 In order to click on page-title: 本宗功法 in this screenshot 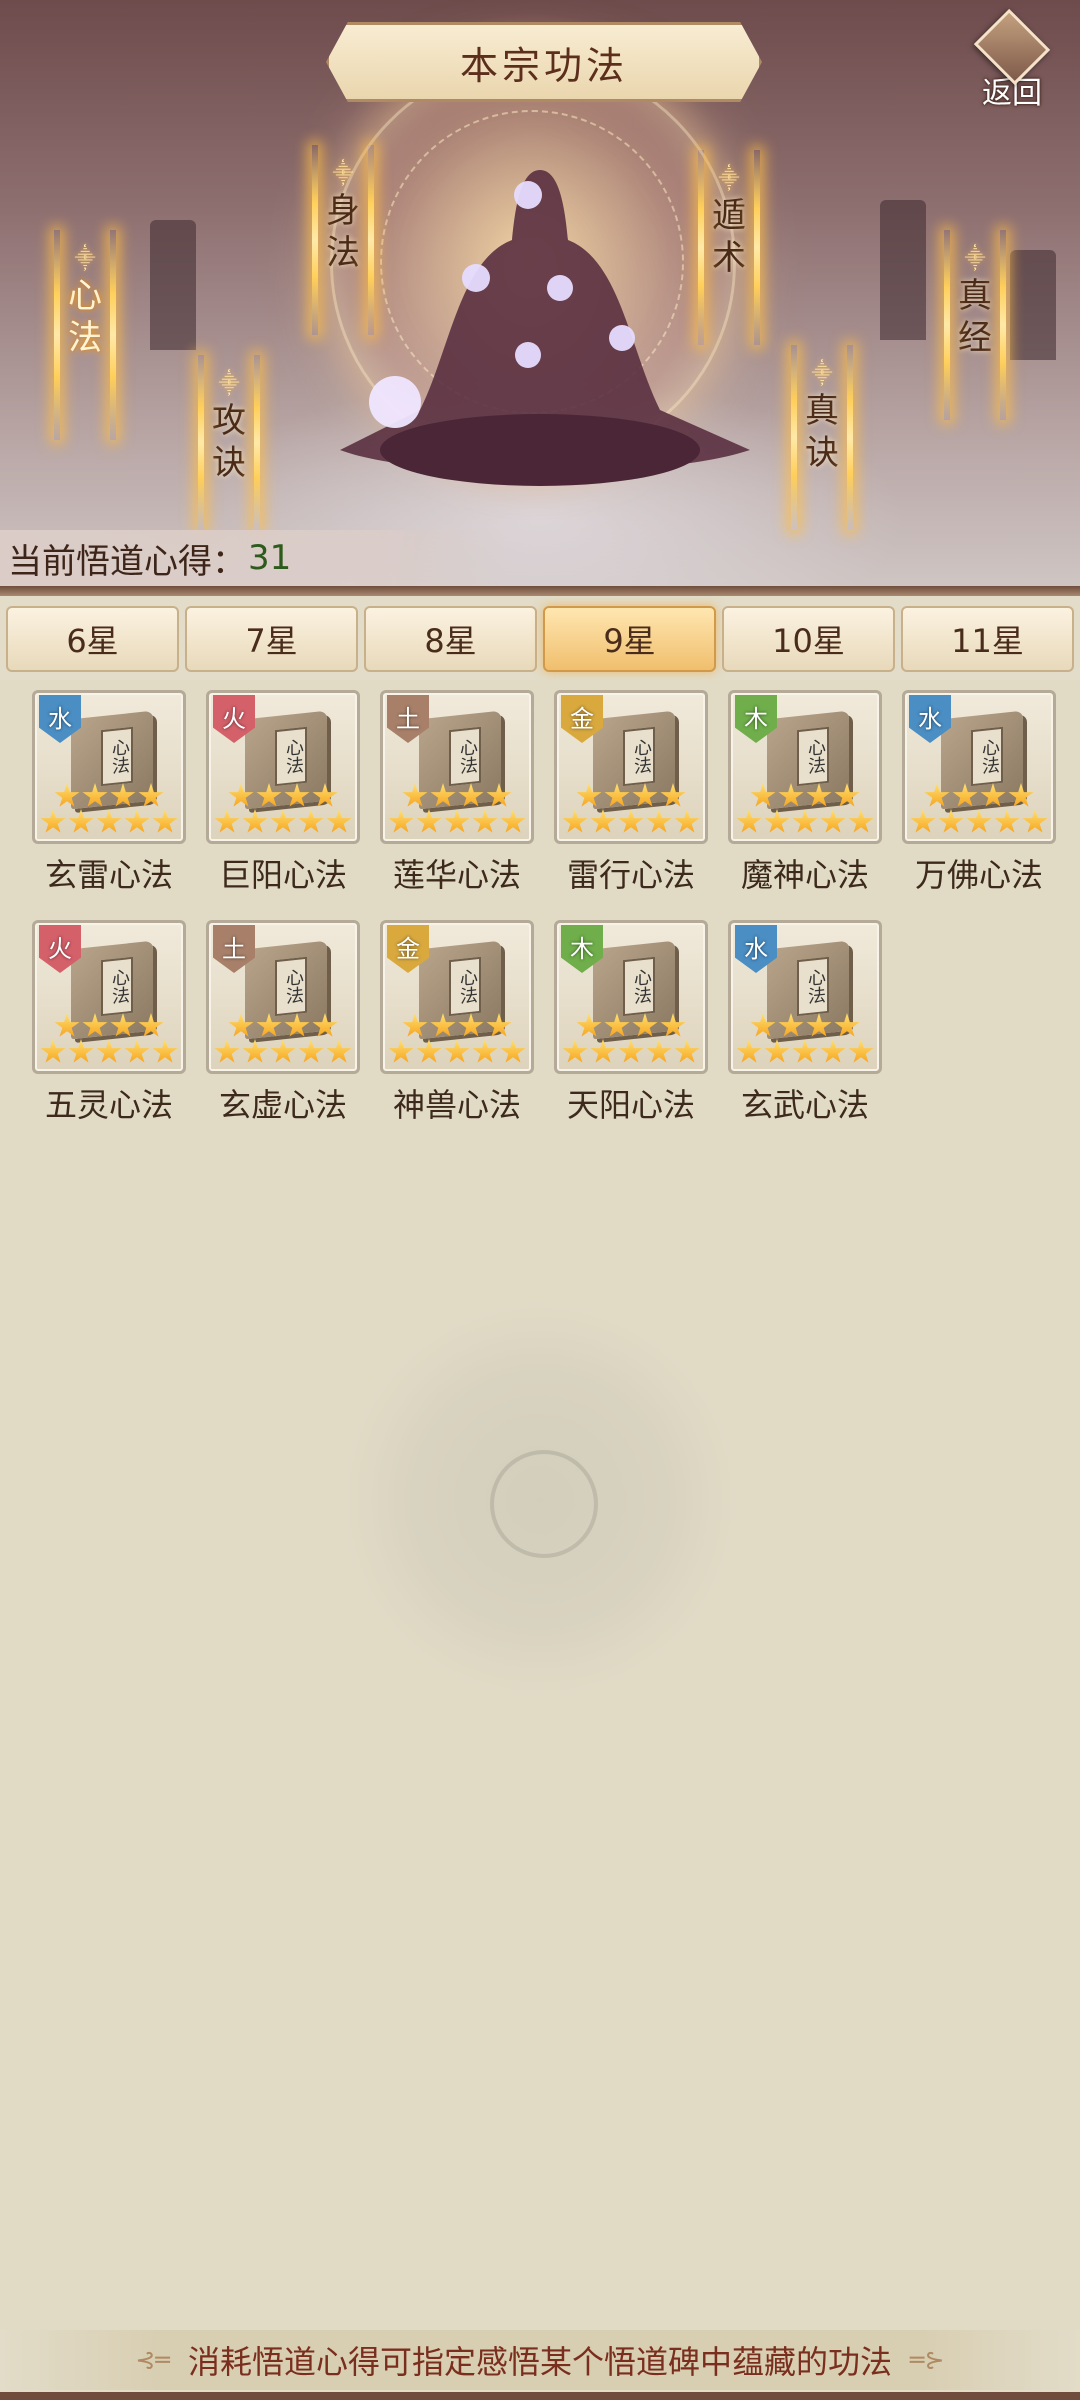, I will do `click(543, 65)`.